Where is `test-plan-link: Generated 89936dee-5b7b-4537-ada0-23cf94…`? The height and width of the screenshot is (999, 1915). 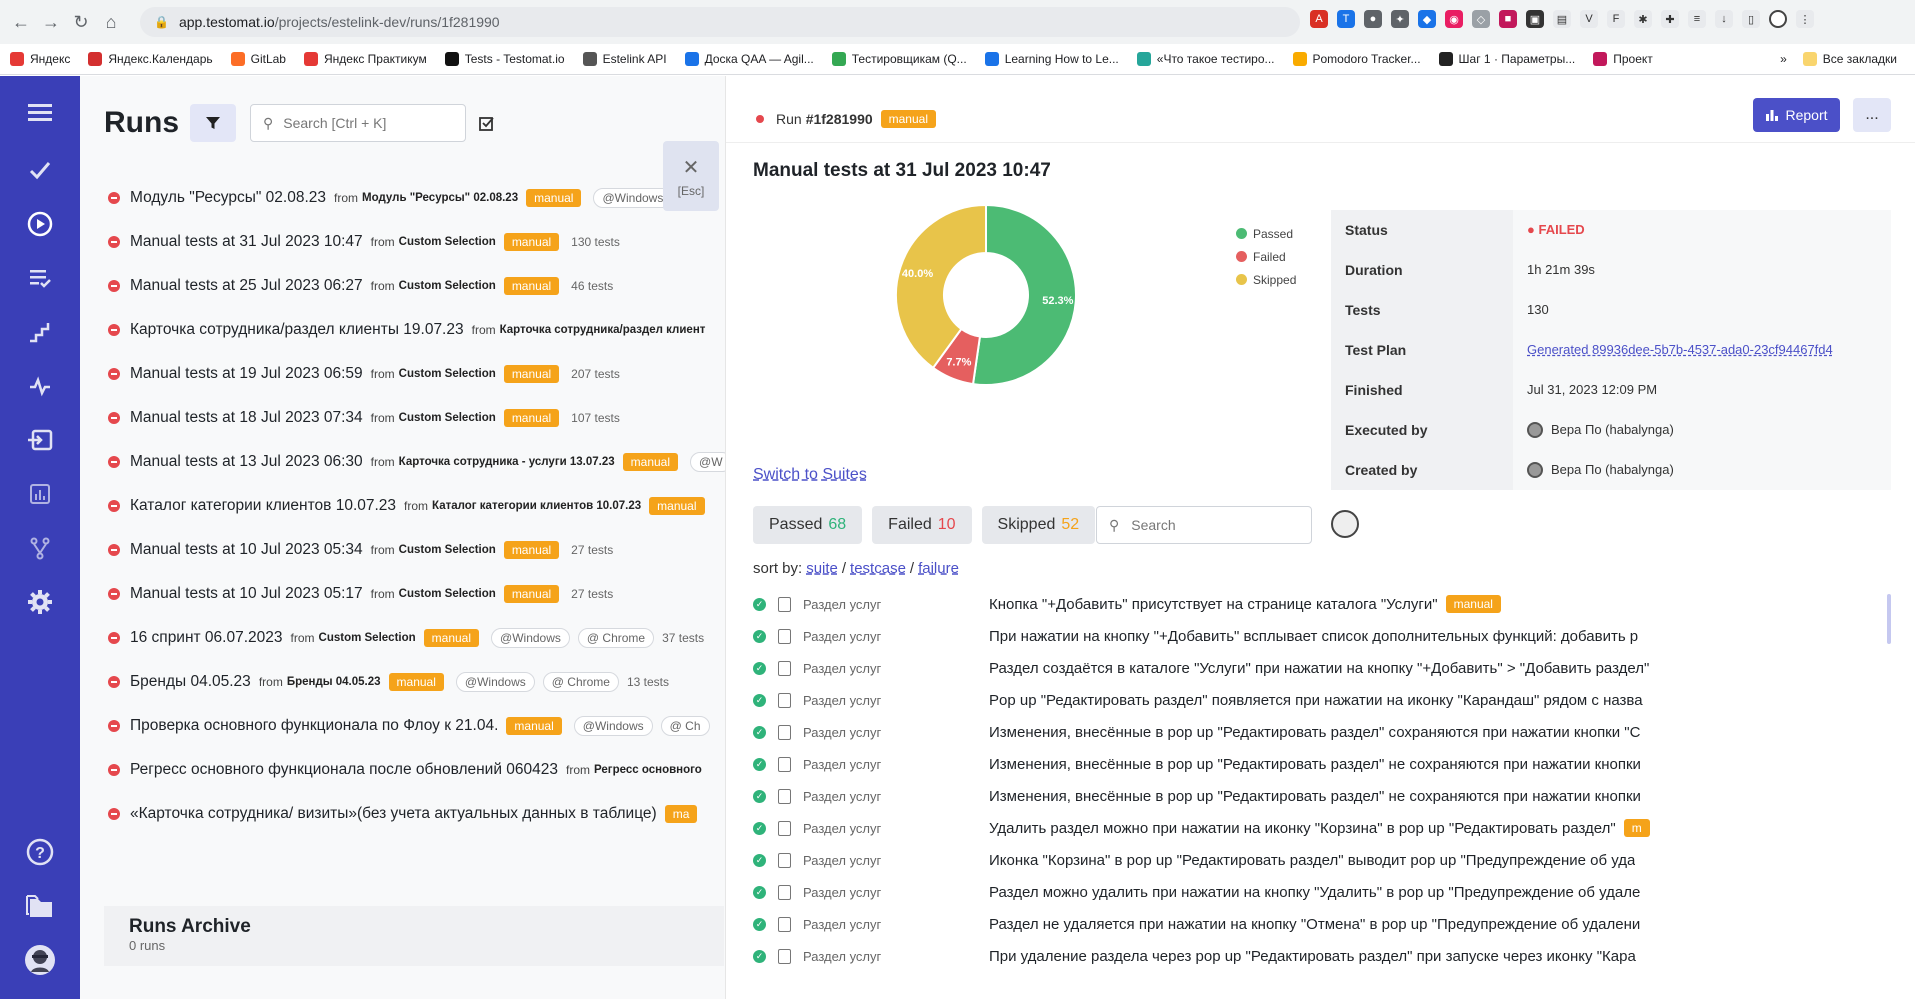 test-plan-link: Generated 89936dee-5b7b-4537-ada0-23cf94… is located at coordinates (1680, 349).